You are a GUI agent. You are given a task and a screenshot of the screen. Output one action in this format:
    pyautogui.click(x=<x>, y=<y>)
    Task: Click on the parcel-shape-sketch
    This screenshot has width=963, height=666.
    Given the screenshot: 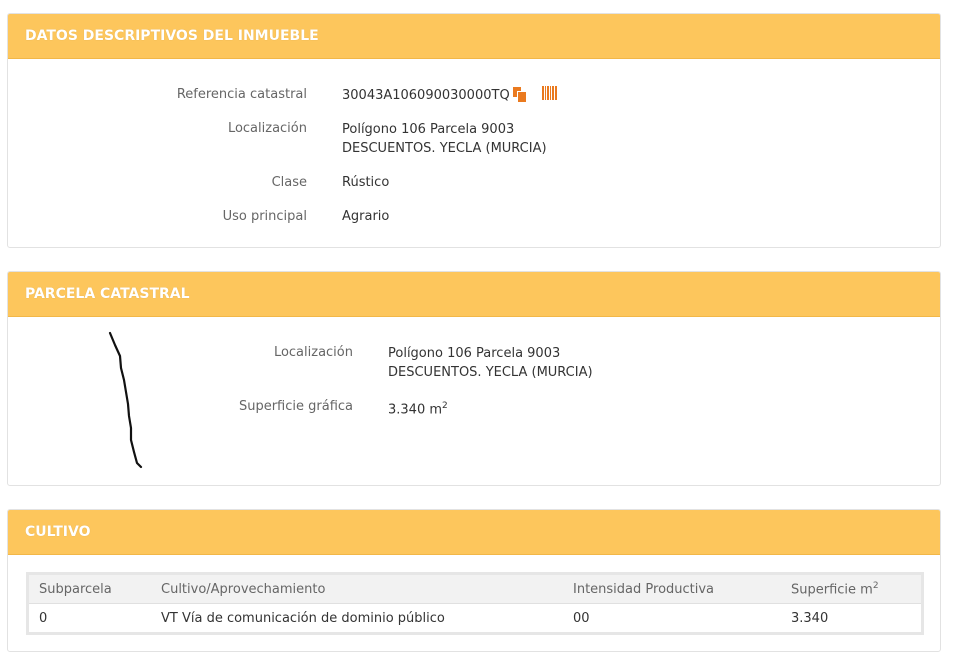 What is the action you would take?
    pyautogui.click(x=128, y=400)
    